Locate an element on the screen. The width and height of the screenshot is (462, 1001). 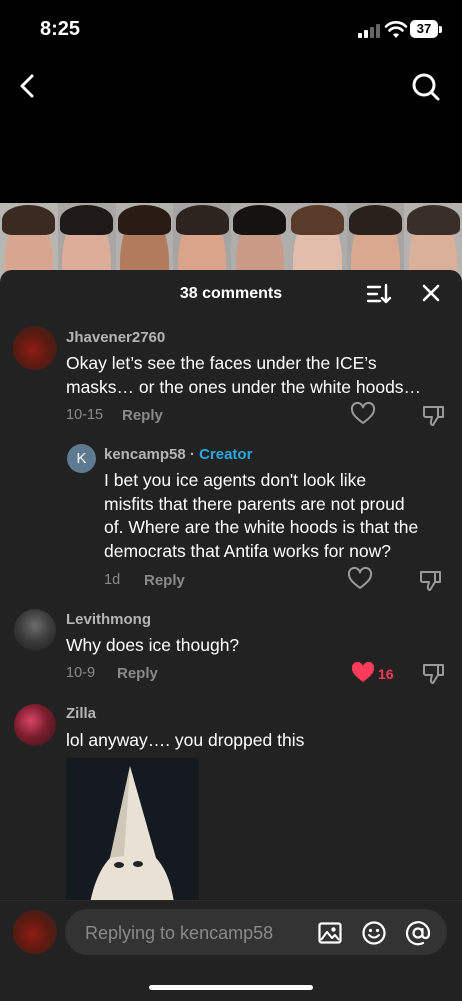
comment-text-line: Why does ice though? is located at coordinates (153, 645).